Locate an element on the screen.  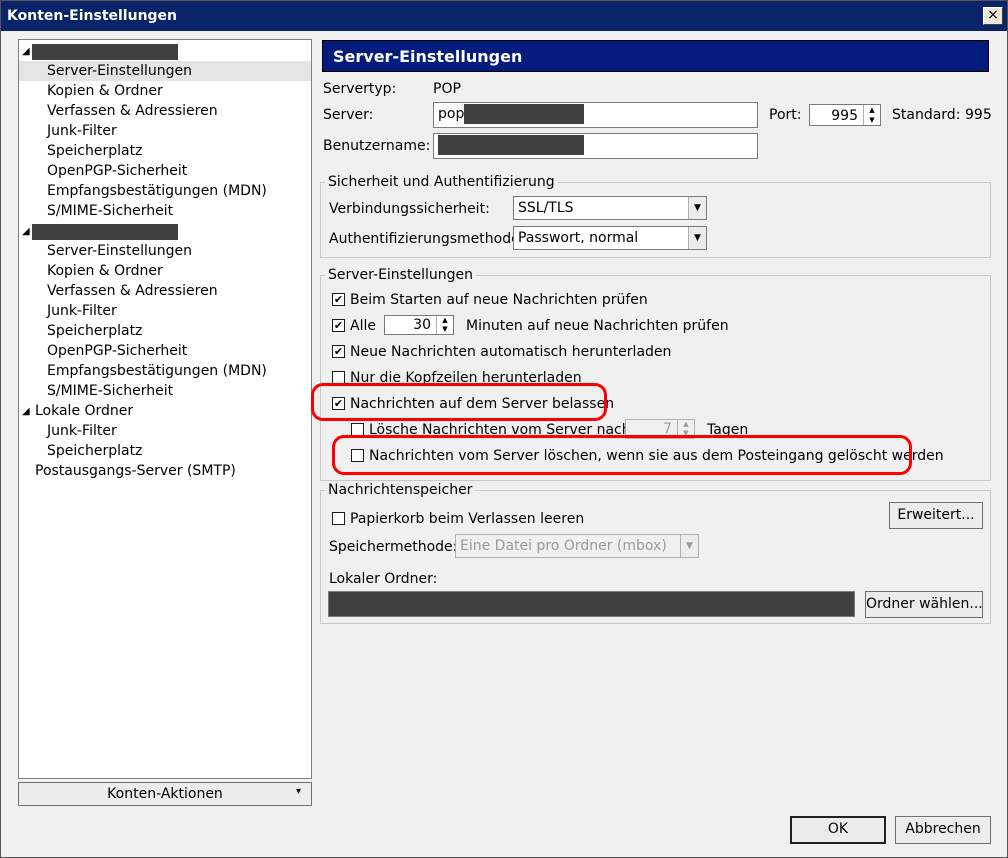
tree-item-smtp: Postausgangs-Server (SMTP) is located at coordinates (135, 471).